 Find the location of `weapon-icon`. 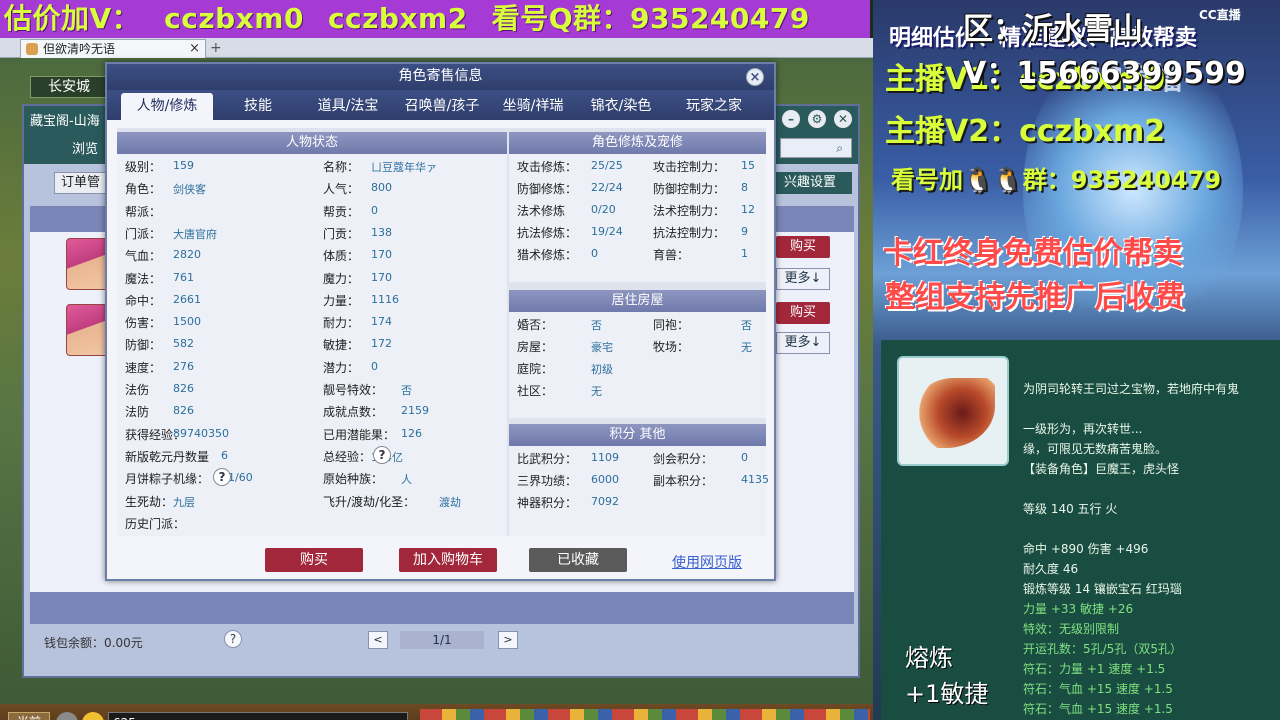

weapon-icon is located at coordinates (954, 413).